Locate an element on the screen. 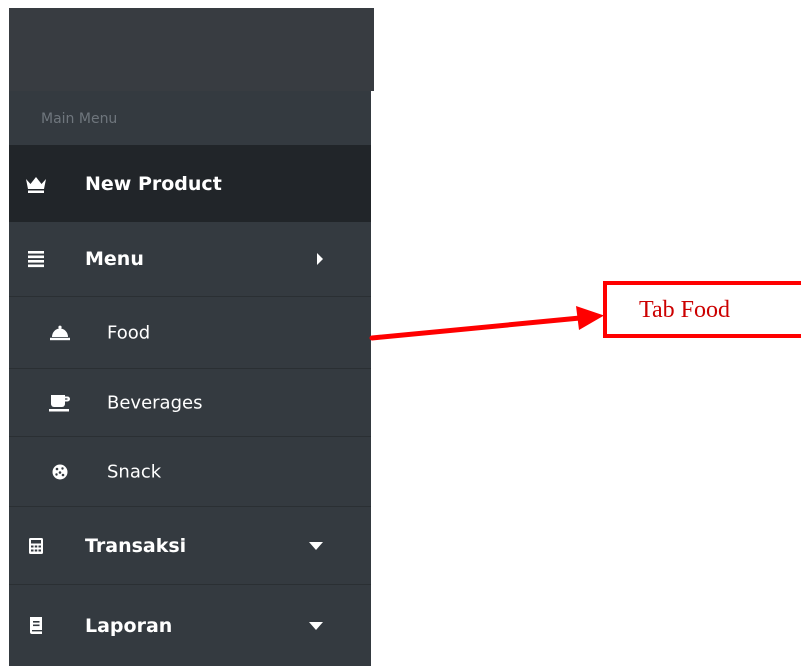 This screenshot has width=801, height=666. sidebar-item-label: New Product is located at coordinates (153, 183).